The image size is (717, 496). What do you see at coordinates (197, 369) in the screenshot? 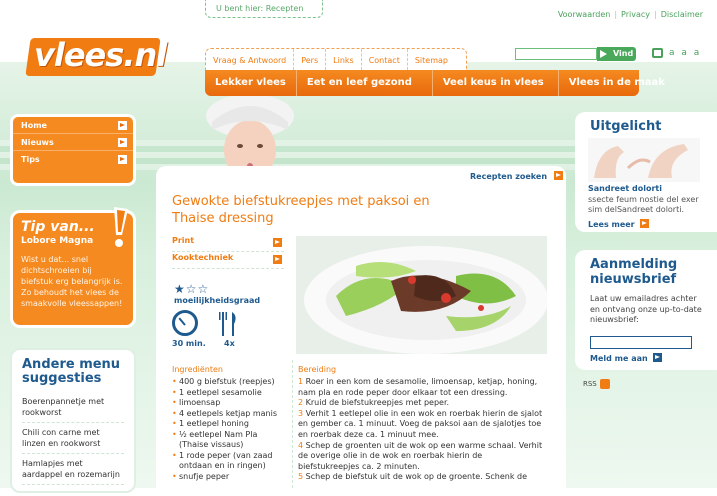
I see `ingredients-title: Ingrediënten` at bounding box center [197, 369].